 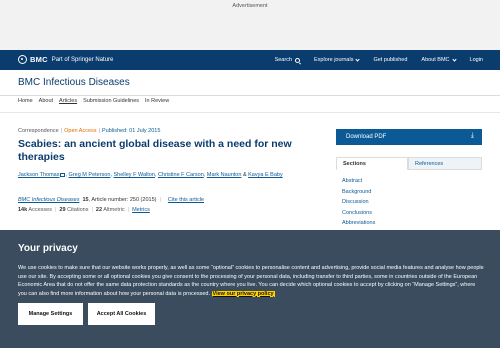 What do you see at coordinates (439, 59) in the screenshot?
I see `nav-about-bmc: About BMC` at bounding box center [439, 59].